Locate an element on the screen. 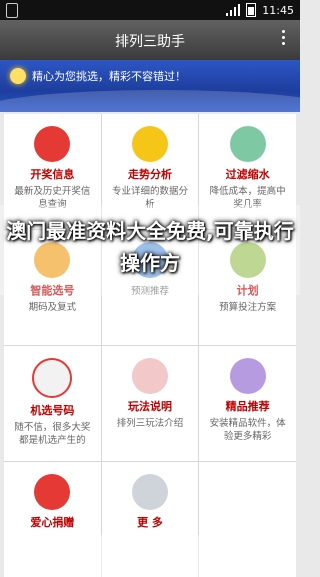 This screenshot has width=320, height=577. overlay-banner: 澳门最准资料大全免费,可靠执行操作方 is located at coordinates (150, 250).